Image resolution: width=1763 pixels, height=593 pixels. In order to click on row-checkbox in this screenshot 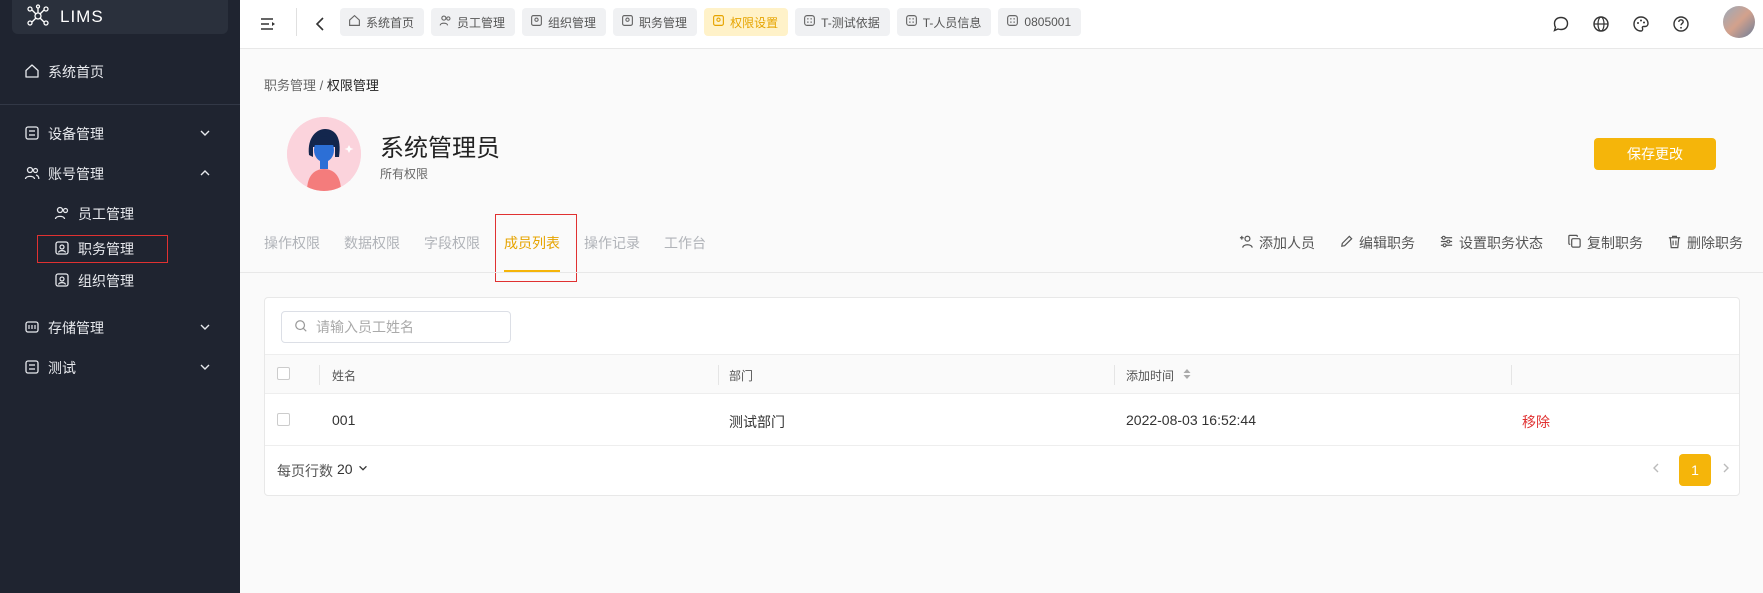, I will do `click(283, 419)`.